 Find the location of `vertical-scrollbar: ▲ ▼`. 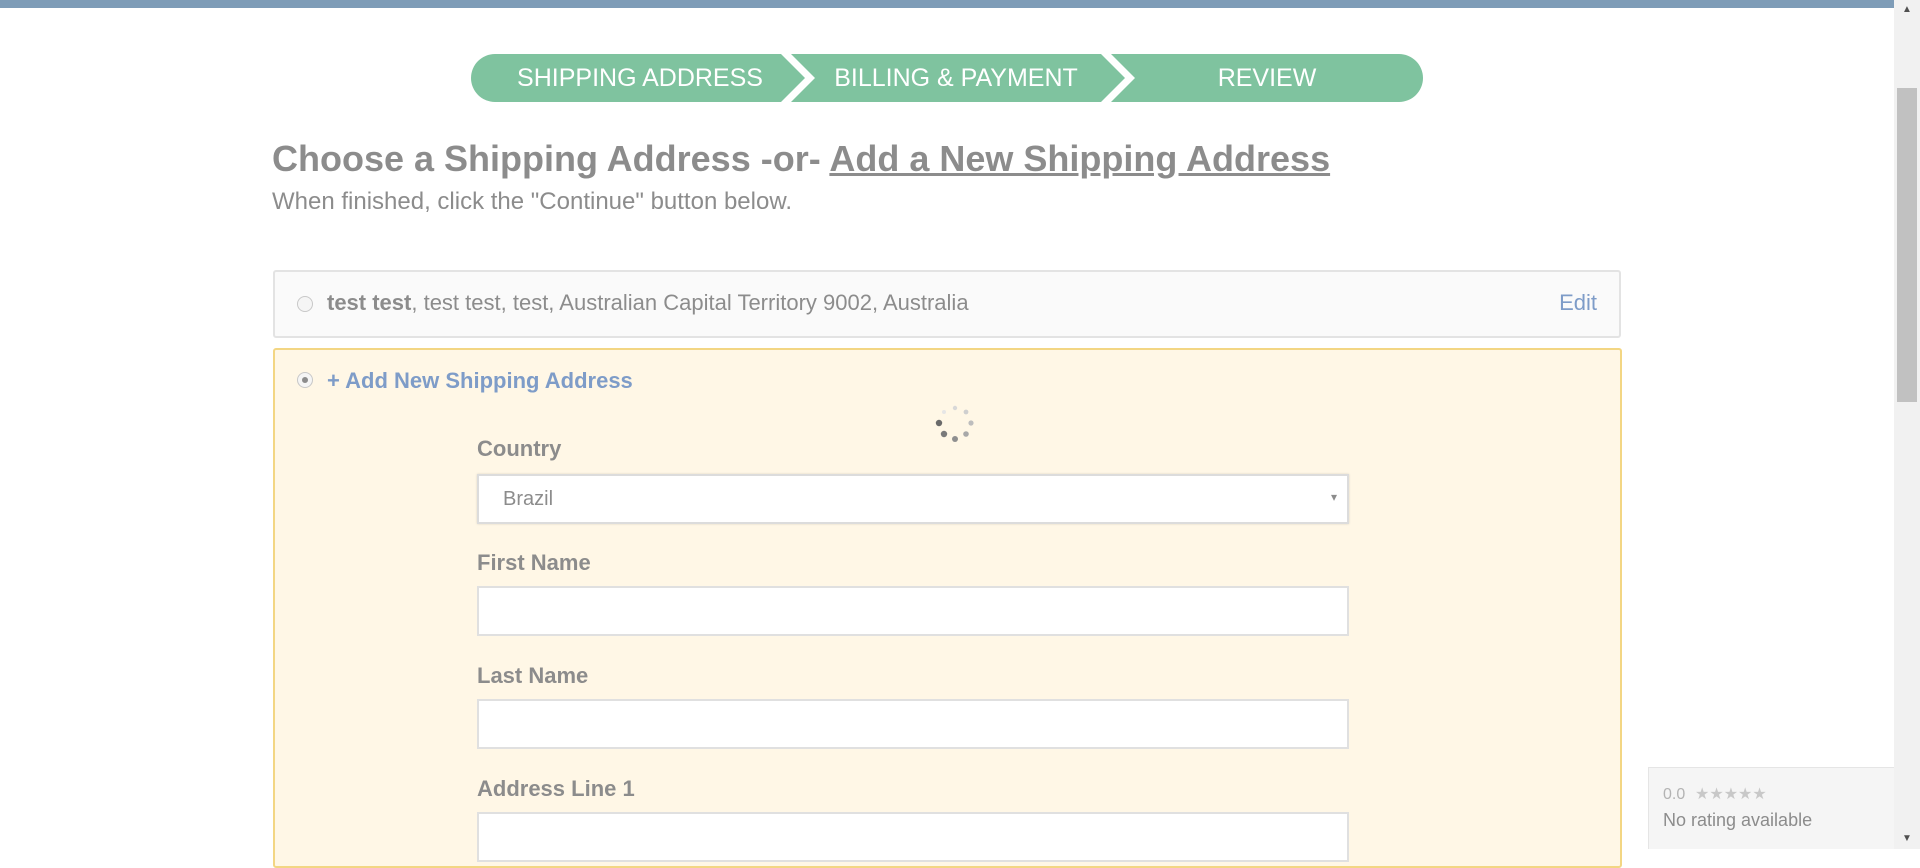

vertical-scrollbar: ▲ ▼ is located at coordinates (1907, 424).